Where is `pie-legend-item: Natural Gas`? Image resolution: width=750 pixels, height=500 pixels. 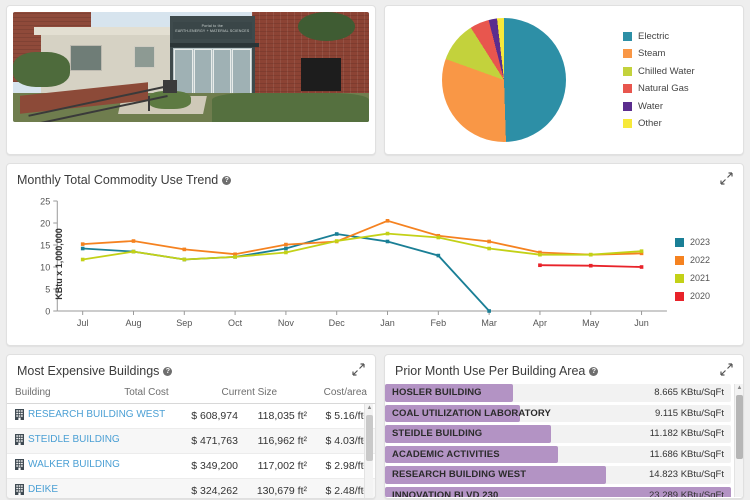 pie-legend-item: Natural Gas is located at coordinates (680, 88).